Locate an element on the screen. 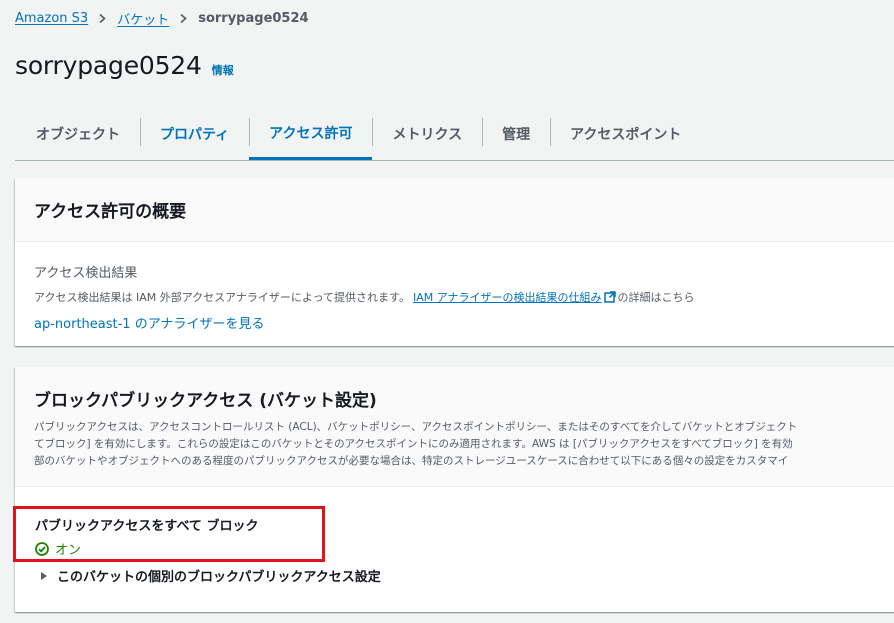  tab-properties: プロパティ is located at coordinates (194, 134).